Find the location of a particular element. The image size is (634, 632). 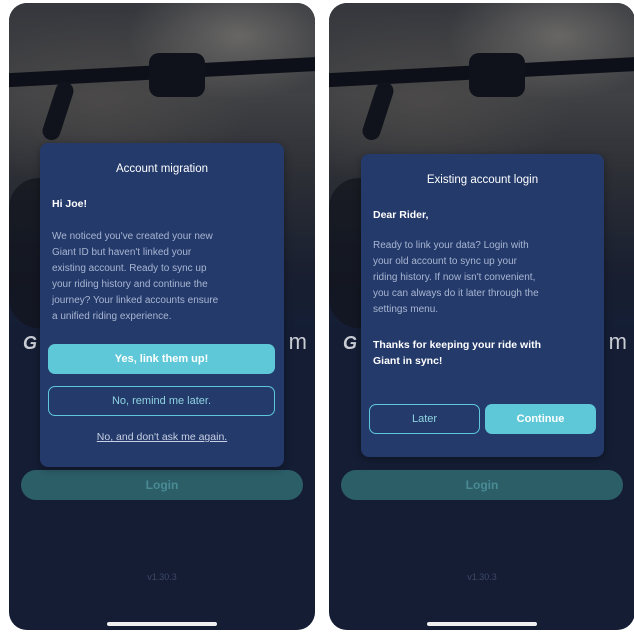

continue-button: Continue is located at coordinates (540, 419).